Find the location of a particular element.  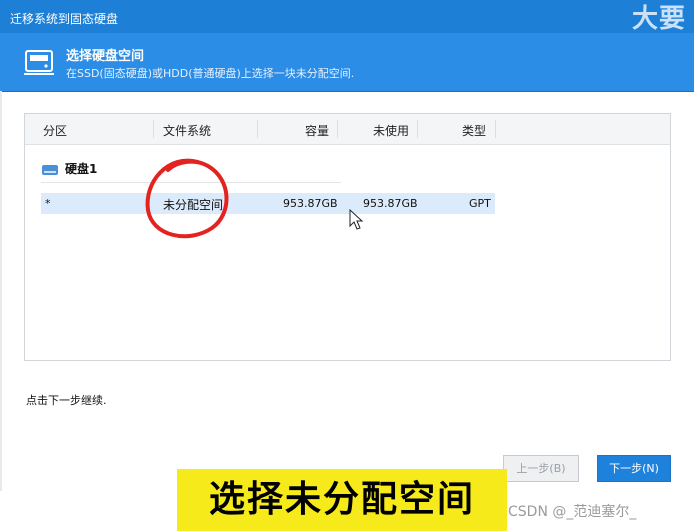

next-button: 下一步(N) is located at coordinates (634, 468).